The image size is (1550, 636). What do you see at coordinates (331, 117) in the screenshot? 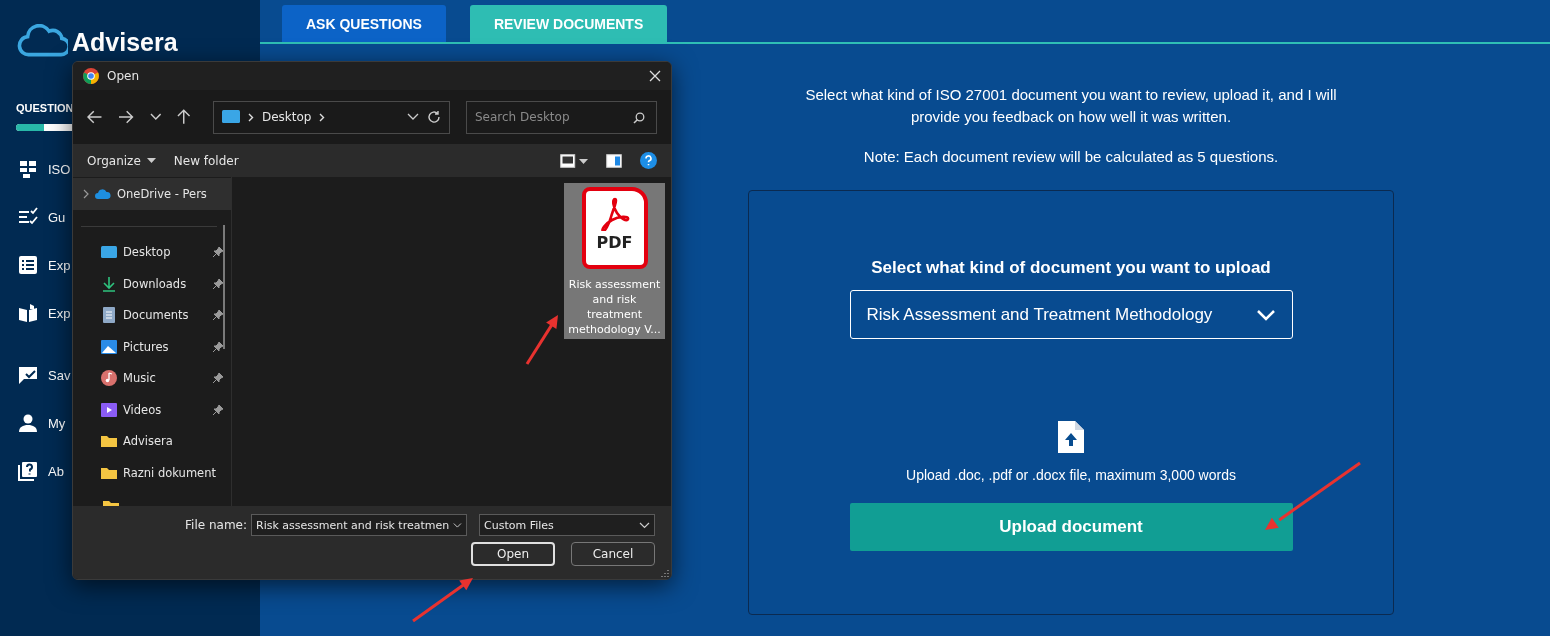
I see `address-bar: Desktop` at bounding box center [331, 117].